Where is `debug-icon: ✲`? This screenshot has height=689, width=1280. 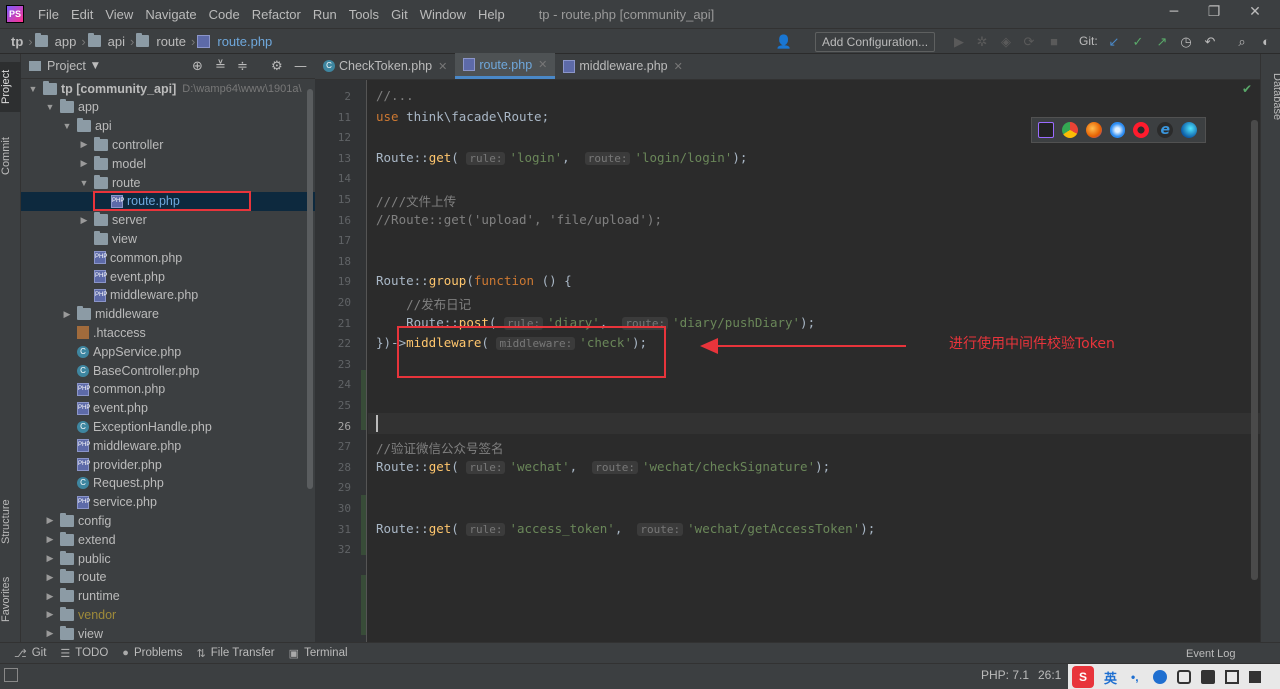
debug-icon: ✲ is located at coordinates (982, 42).